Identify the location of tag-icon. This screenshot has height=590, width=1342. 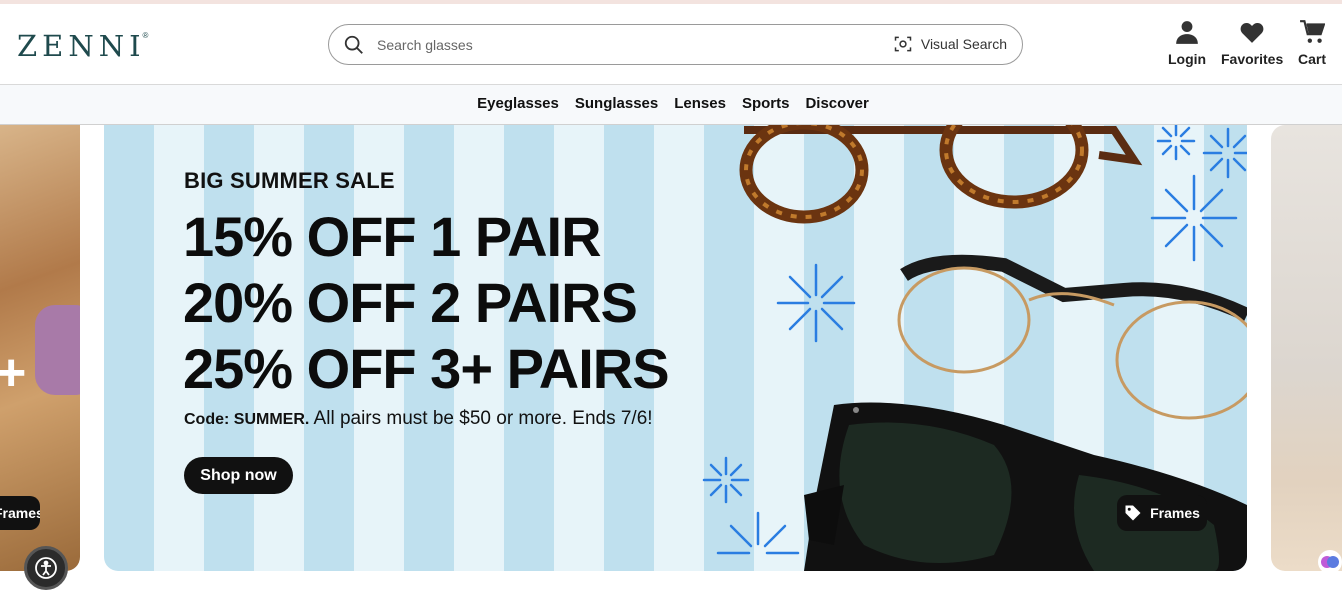
(1133, 513).